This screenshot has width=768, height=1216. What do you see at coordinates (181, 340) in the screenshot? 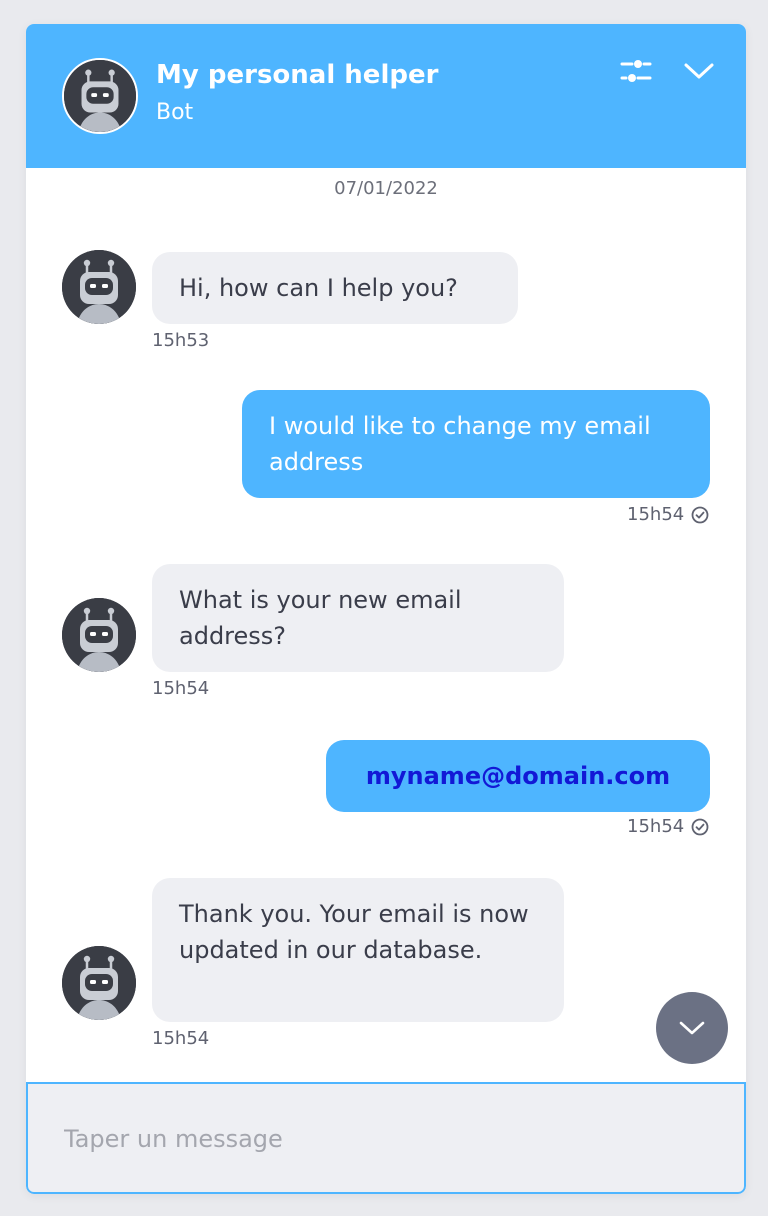
I see `message-timestamp: 15h53` at bounding box center [181, 340].